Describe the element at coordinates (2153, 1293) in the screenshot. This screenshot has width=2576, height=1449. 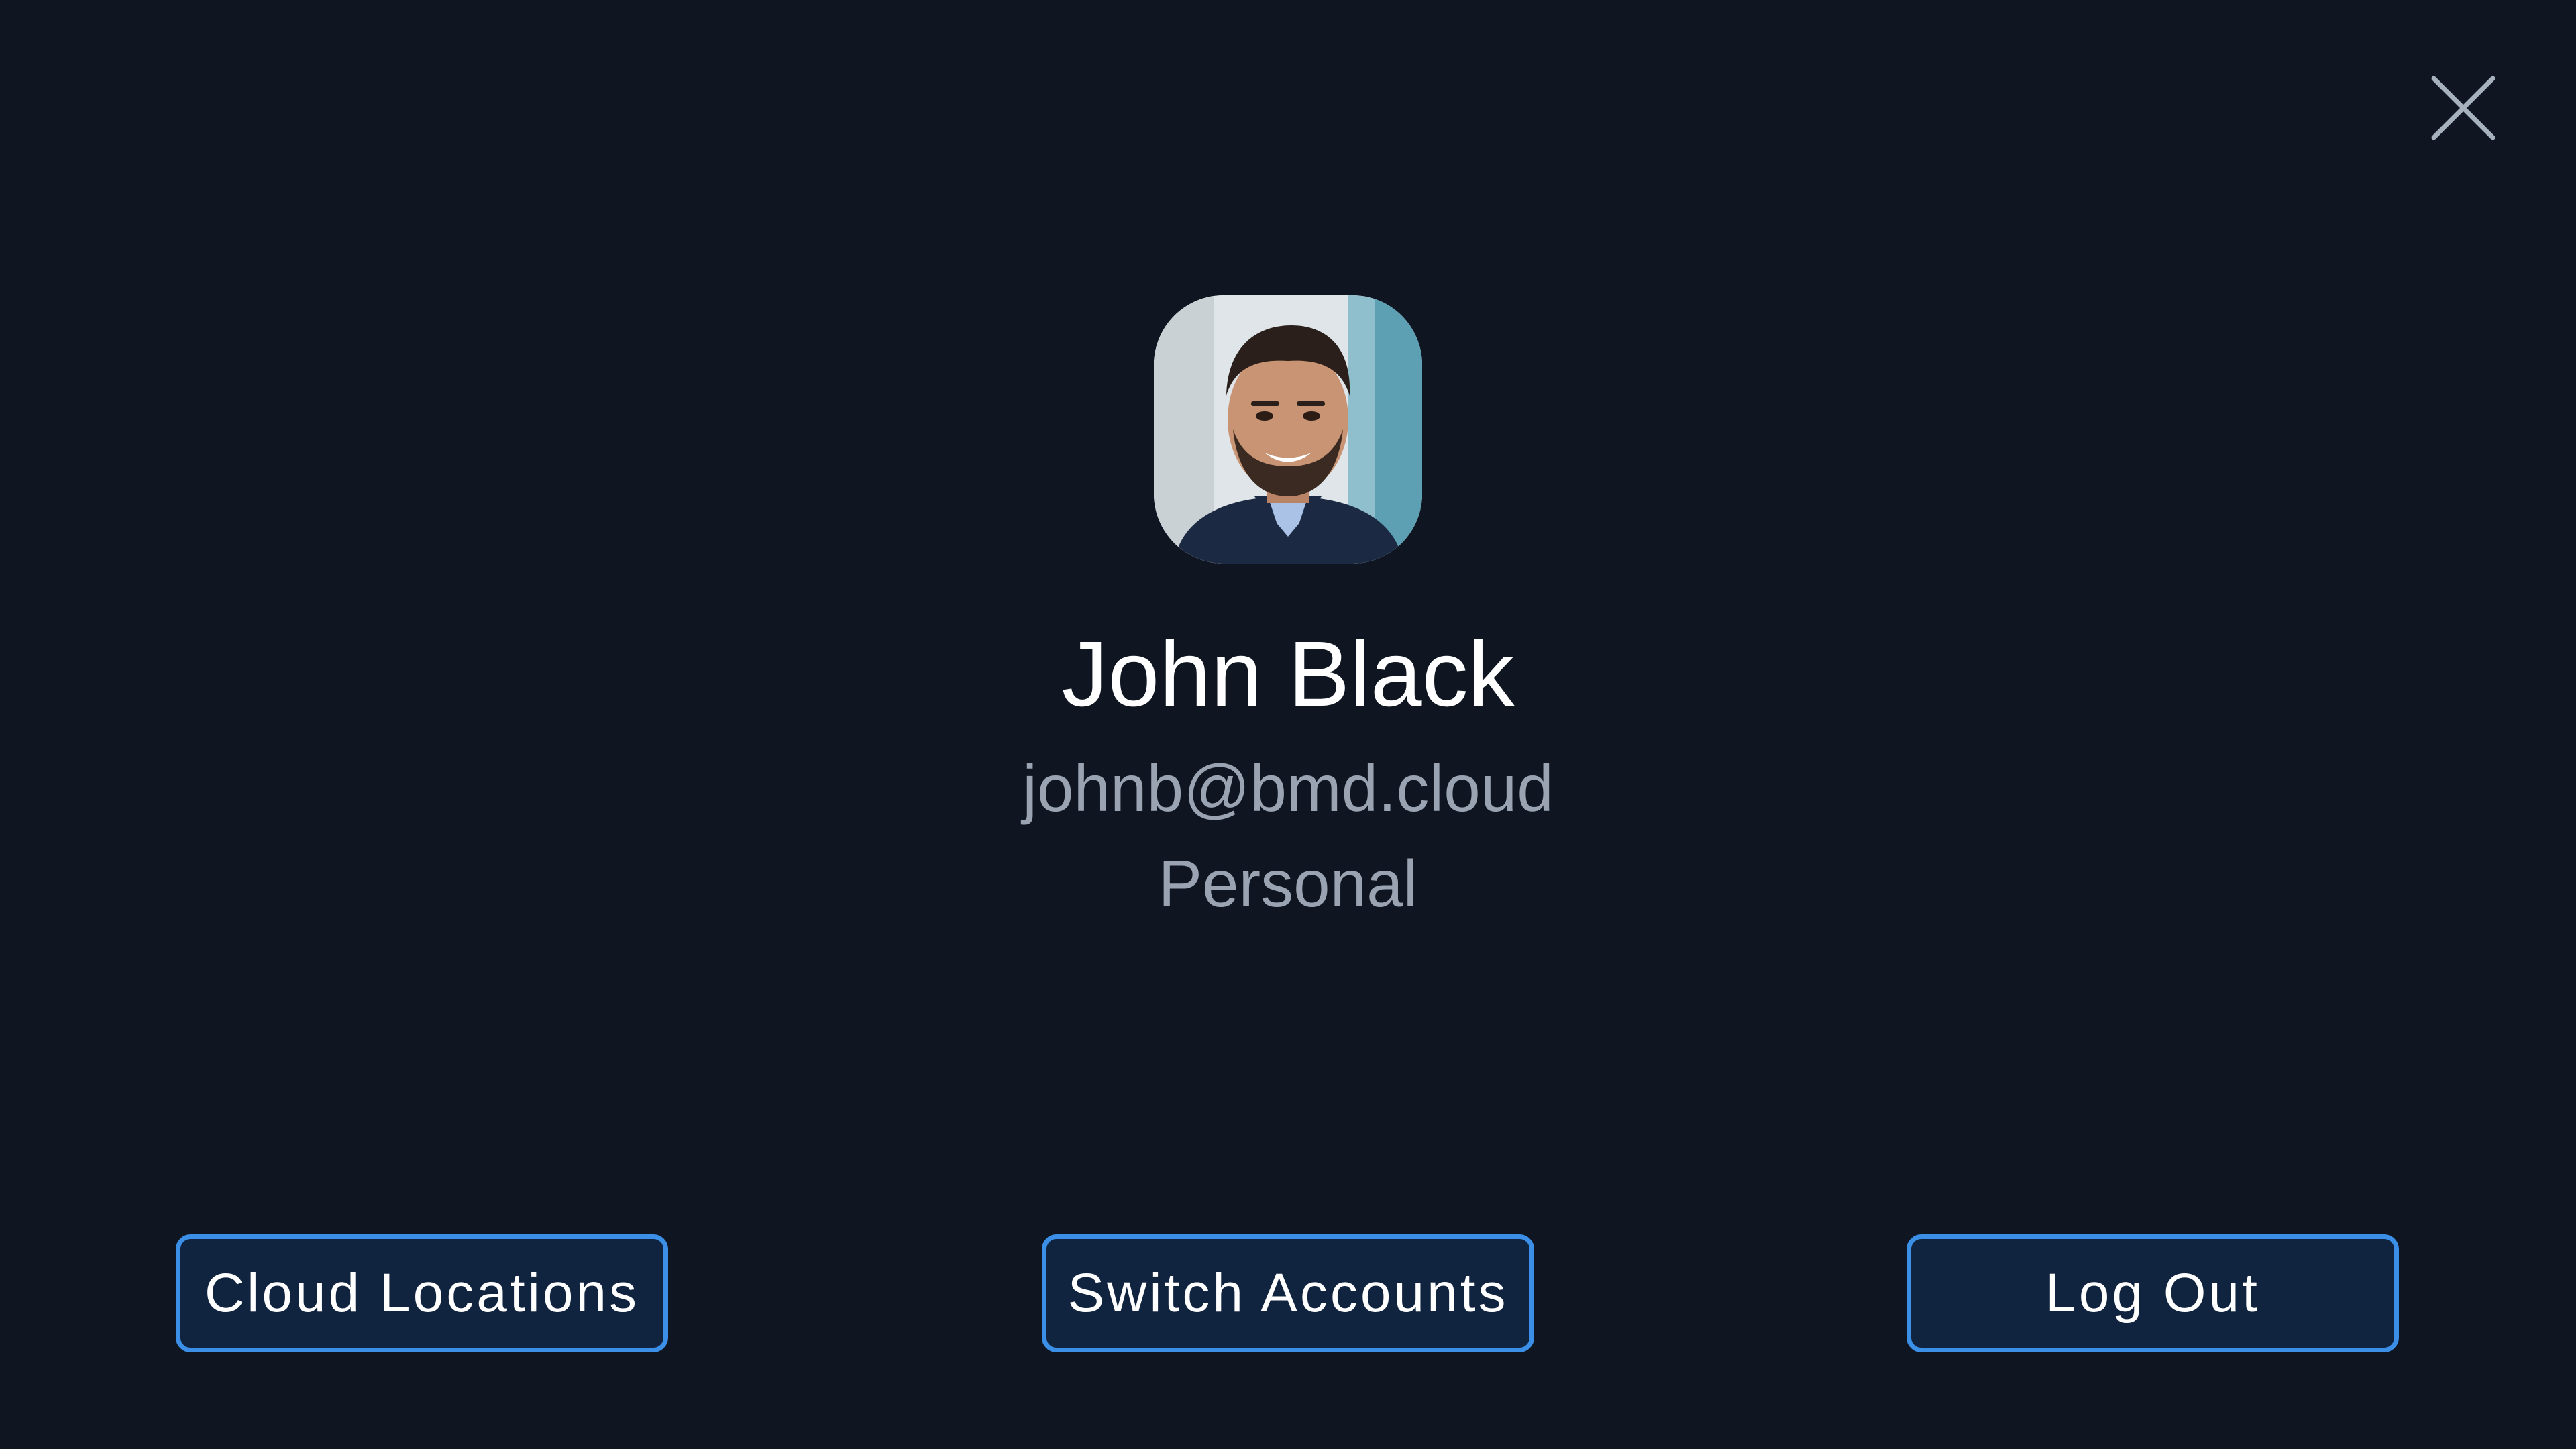
I see `log-out-button: Log Out` at that location.